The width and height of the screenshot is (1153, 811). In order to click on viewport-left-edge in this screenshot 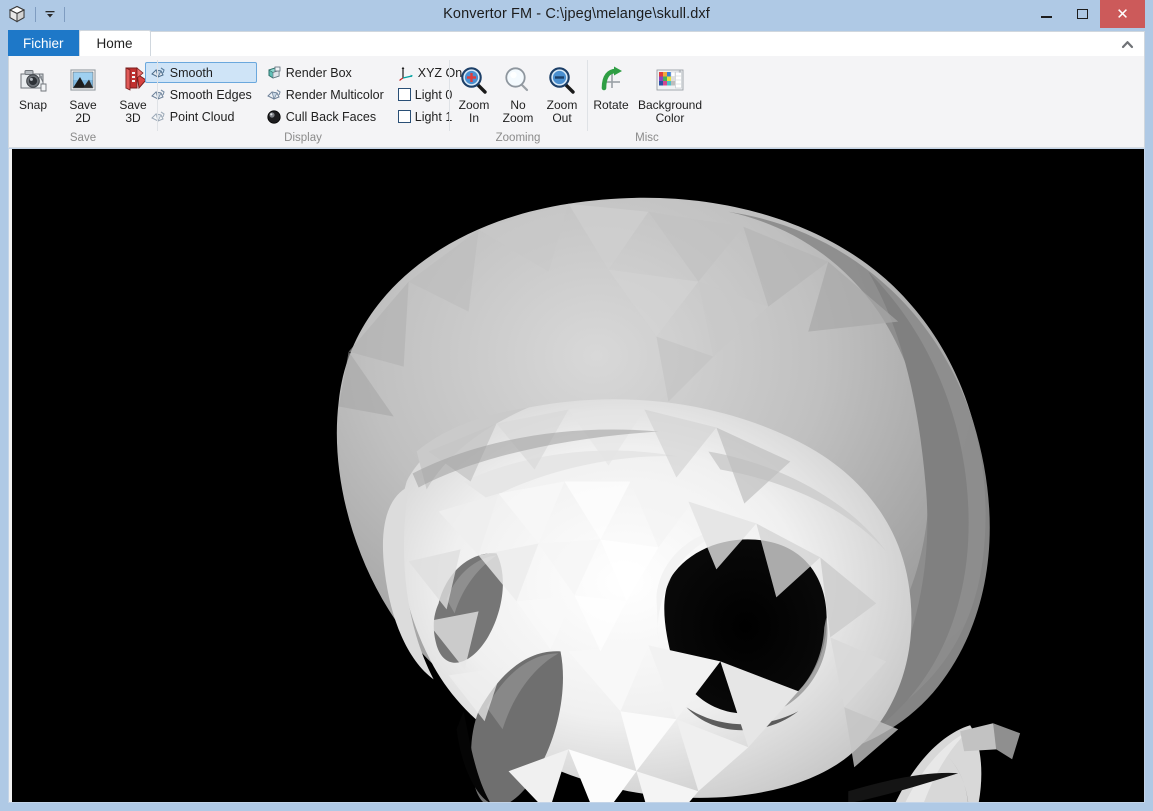, I will do `click(10, 475)`.